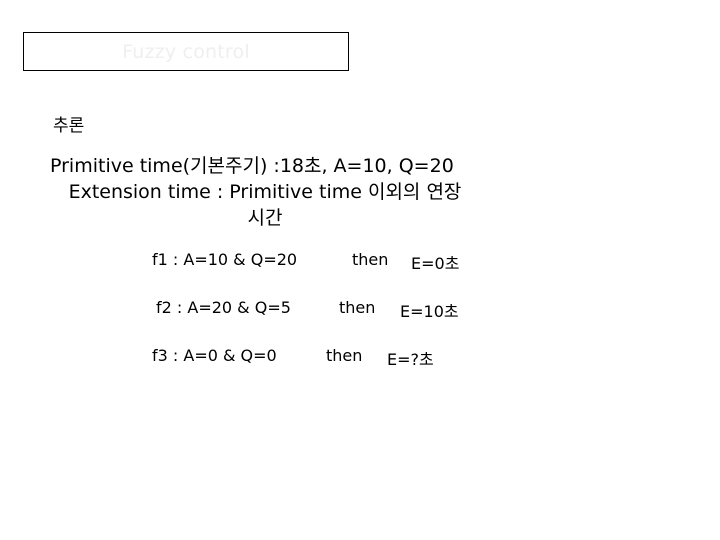  Describe the element at coordinates (69, 126) in the screenshot. I see `section-heading: 추론` at that location.